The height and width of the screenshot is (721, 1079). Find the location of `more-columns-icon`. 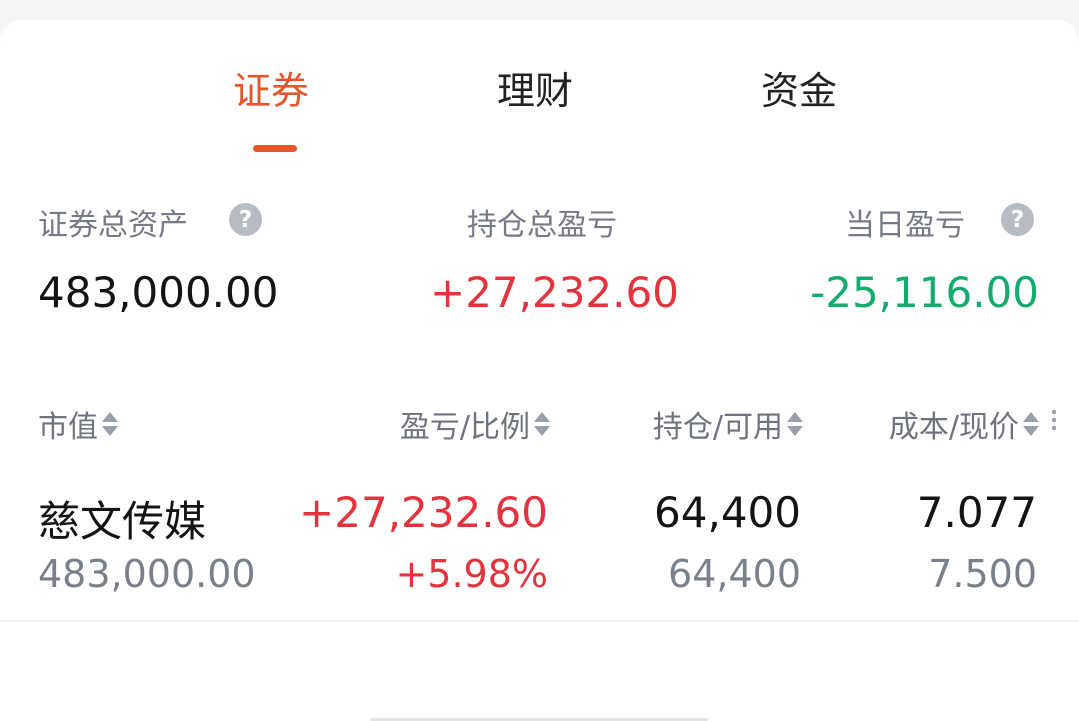

more-columns-icon is located at coordinates (1054, 420).